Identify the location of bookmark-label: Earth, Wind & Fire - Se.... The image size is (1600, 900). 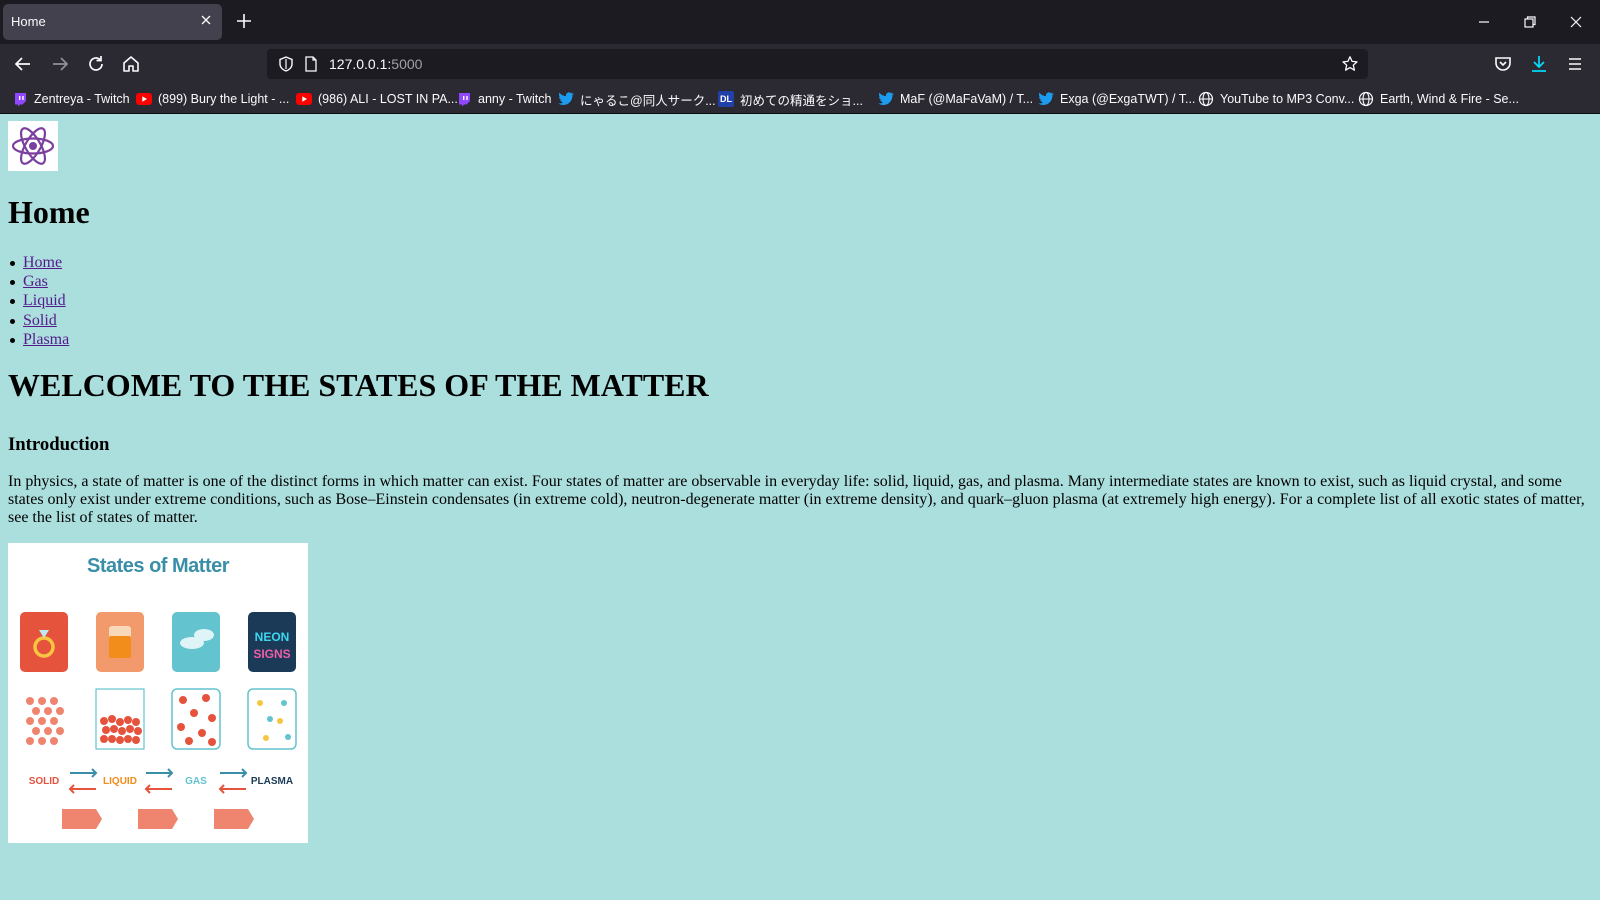
(1449, 99).